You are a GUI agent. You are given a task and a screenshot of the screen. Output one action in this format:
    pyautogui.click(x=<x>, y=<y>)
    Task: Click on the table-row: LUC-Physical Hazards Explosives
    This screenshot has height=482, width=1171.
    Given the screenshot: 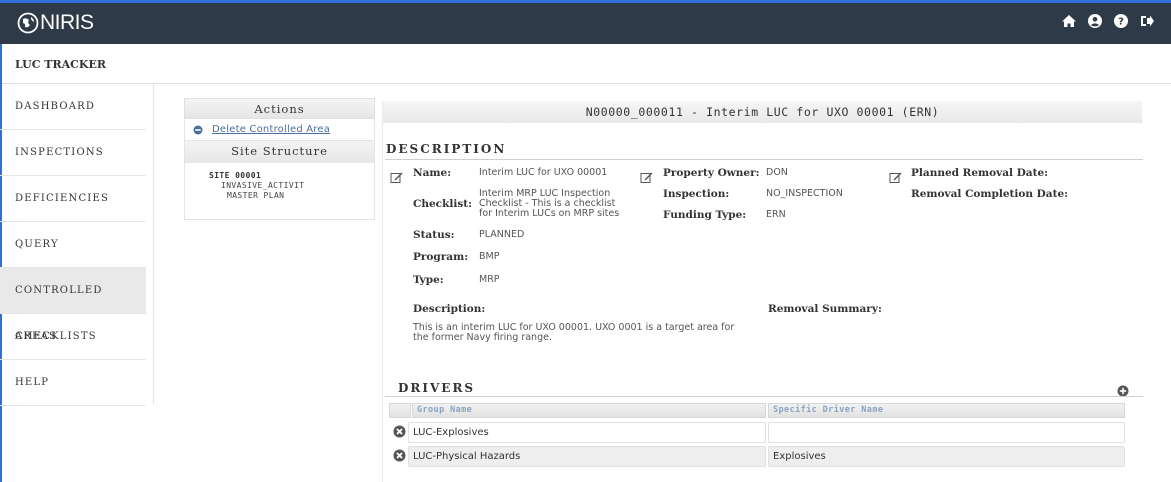 What is the action you would take?
    pyautogui.click(x=757, y=456)
    